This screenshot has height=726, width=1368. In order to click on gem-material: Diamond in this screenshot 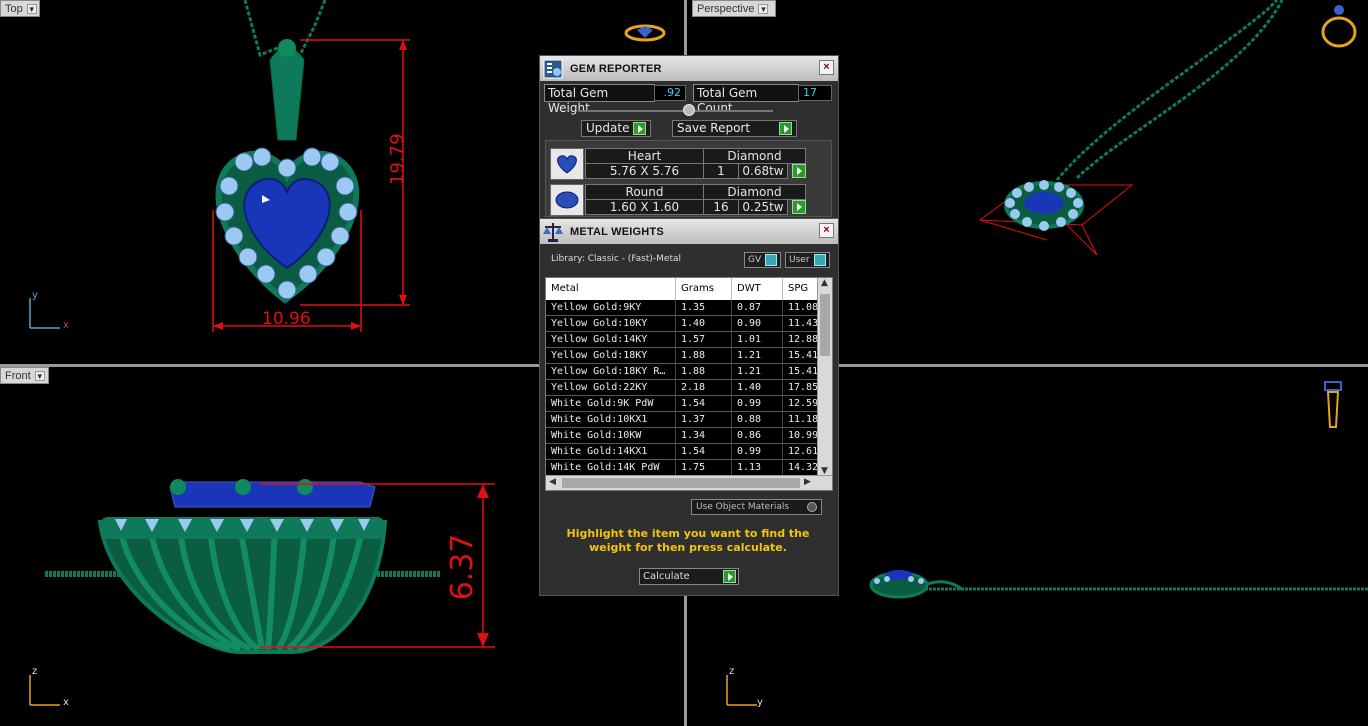, I will do `click(754, 156)`.